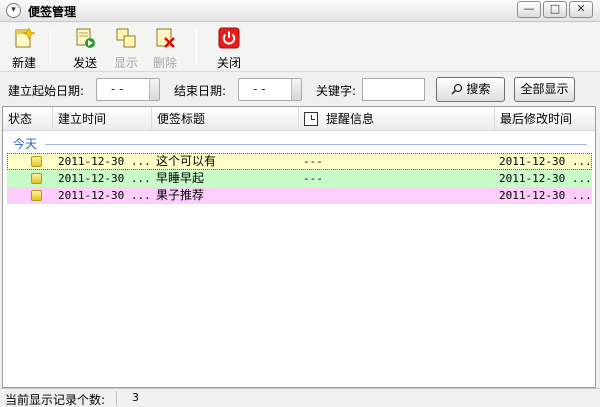  Describe the element at coordinates (25, 37) in the screenshot. I see `new-note-icon` at that location.